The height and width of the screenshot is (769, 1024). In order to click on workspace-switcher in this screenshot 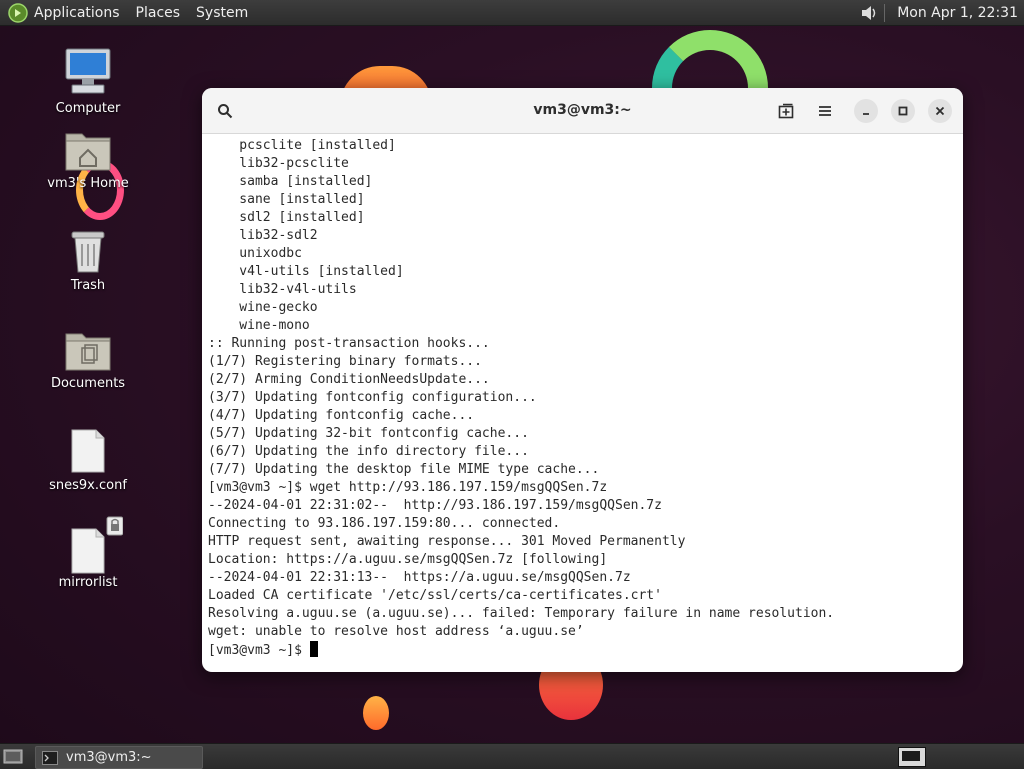, I will do `click(912, 757)`.